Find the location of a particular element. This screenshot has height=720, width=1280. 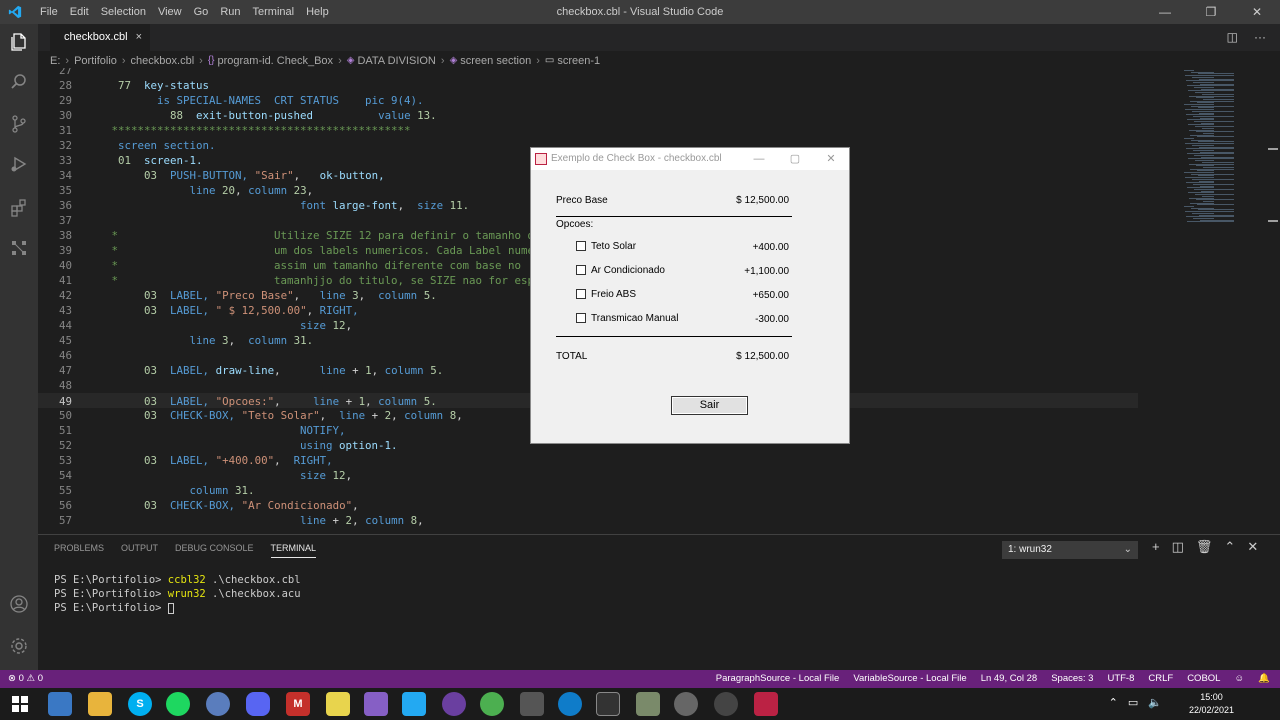

checkbox-teto-solar is located at coordinates (581, 246).